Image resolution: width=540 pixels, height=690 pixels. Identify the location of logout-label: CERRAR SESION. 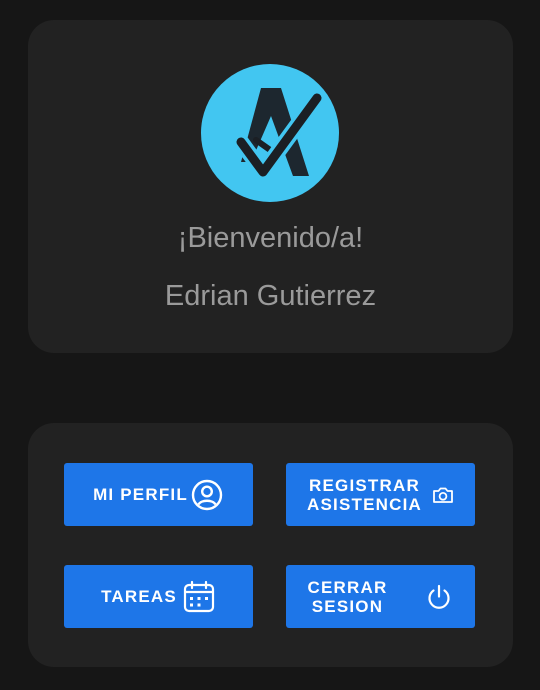
(348, 597).